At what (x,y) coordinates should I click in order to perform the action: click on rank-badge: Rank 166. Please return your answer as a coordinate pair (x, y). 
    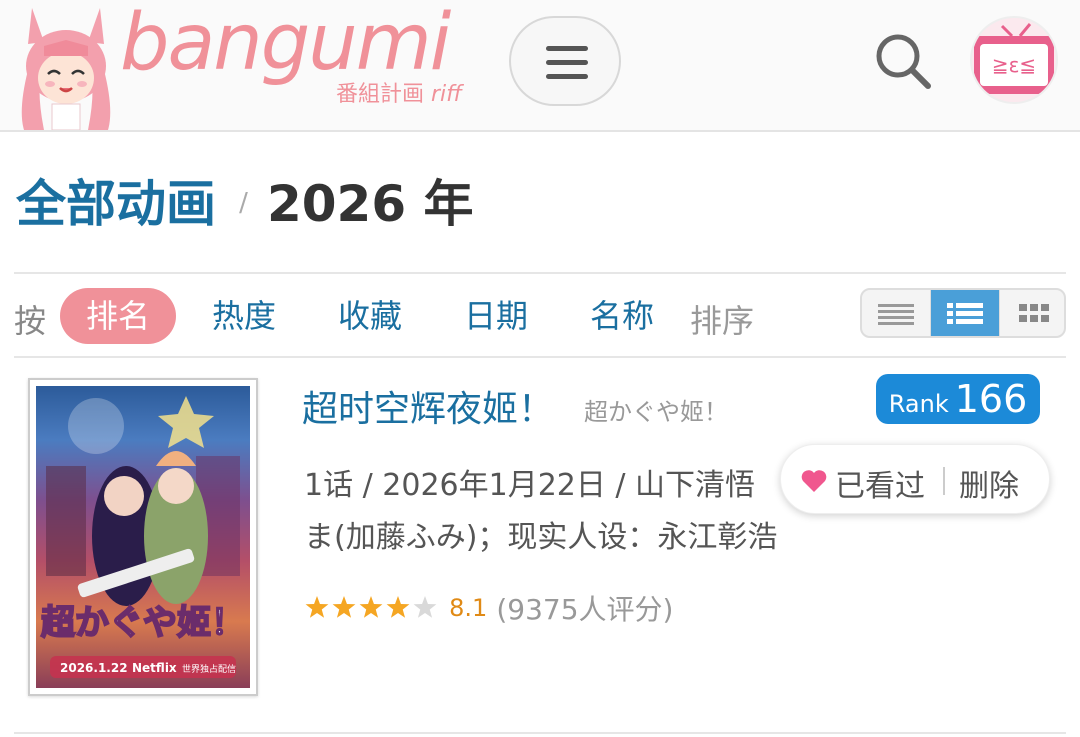
    Looking at the image, I should click on (958, 399).